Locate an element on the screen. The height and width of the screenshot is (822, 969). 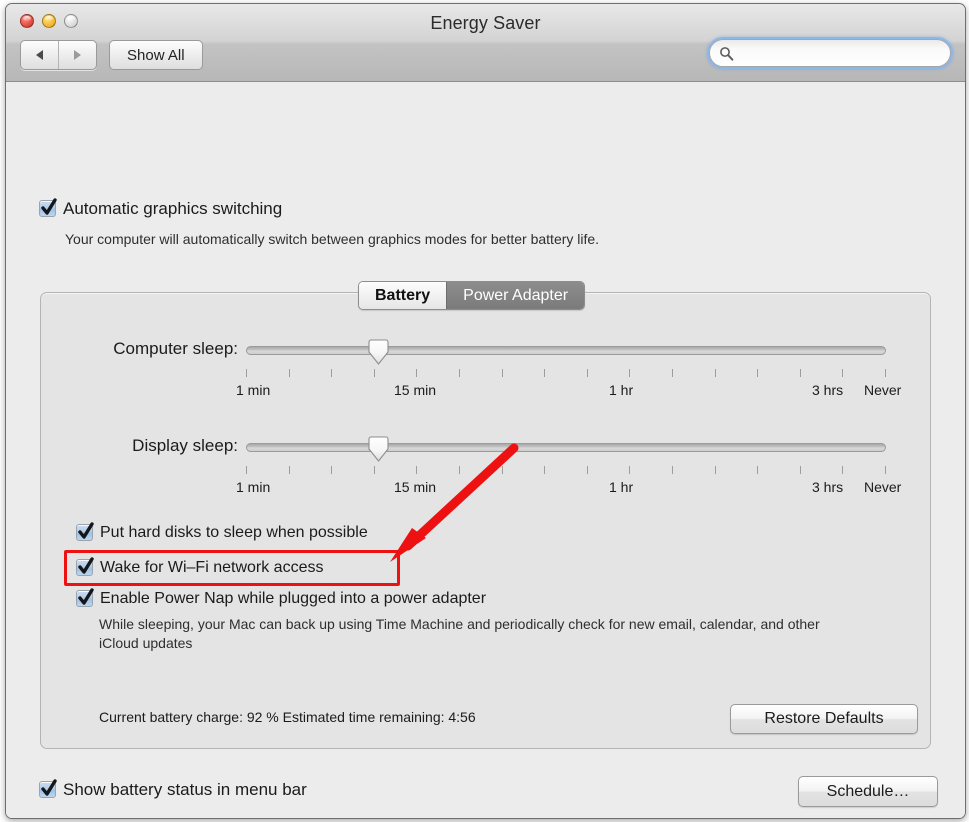
navigation-buttons is located at coordinates (58, 55).